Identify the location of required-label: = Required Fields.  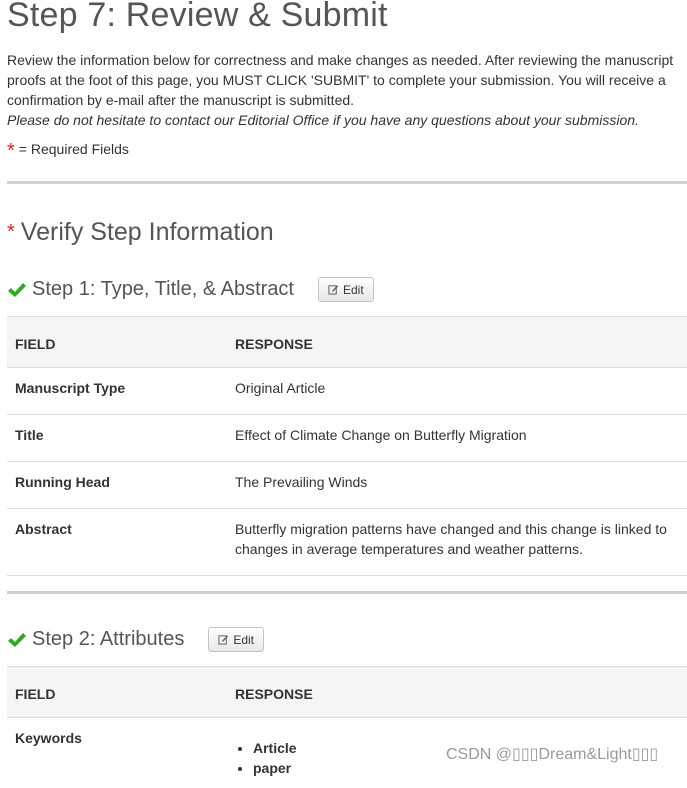
(74, 149).